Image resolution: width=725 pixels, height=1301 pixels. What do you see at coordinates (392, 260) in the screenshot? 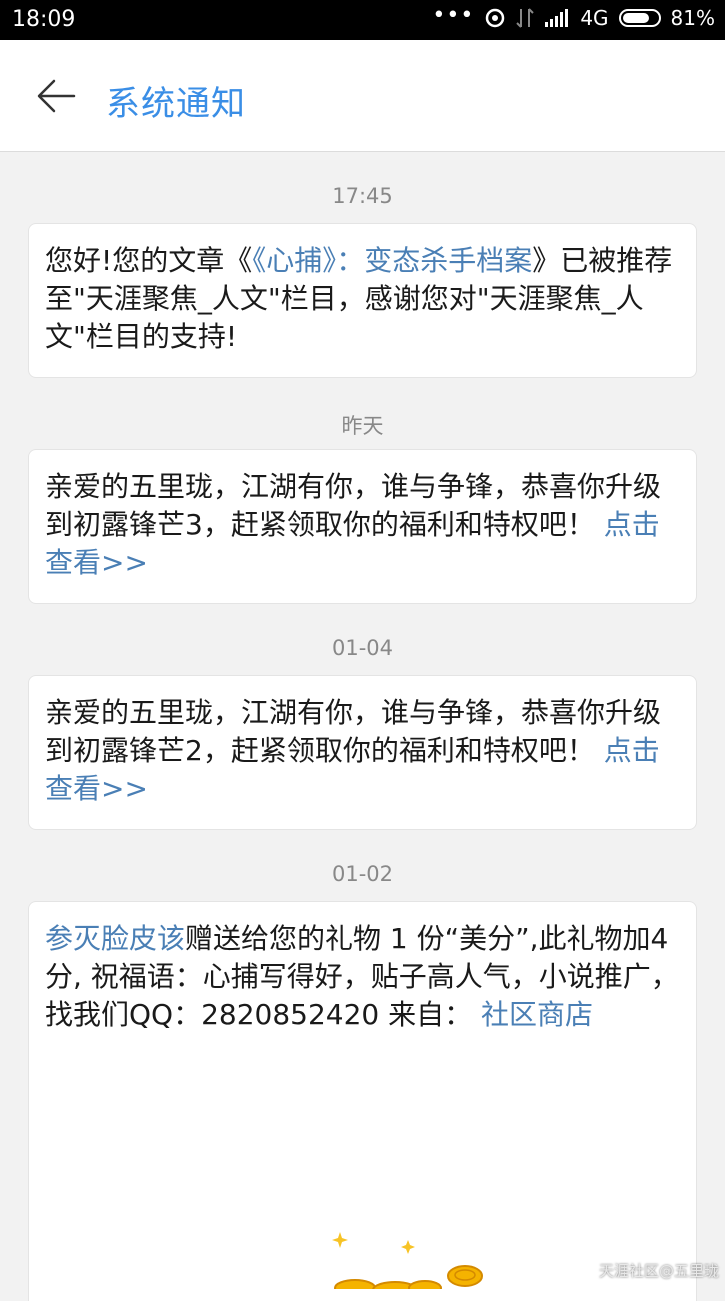
I see `article-link: 《心捕》：变态杀手档案` at bounding box center [392, 260].